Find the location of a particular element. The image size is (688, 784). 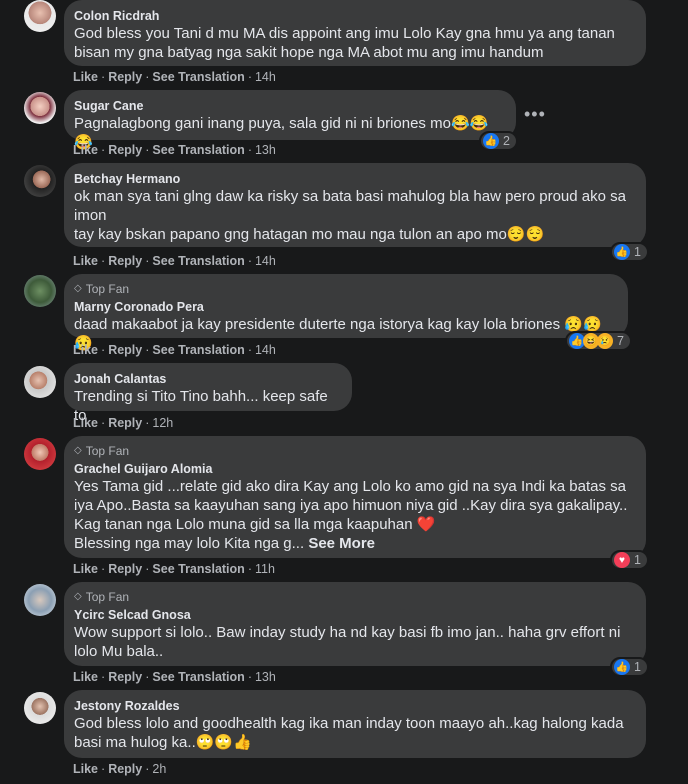

comment-actions: Like · Reply · 2h is located at coordinates (120, 769).